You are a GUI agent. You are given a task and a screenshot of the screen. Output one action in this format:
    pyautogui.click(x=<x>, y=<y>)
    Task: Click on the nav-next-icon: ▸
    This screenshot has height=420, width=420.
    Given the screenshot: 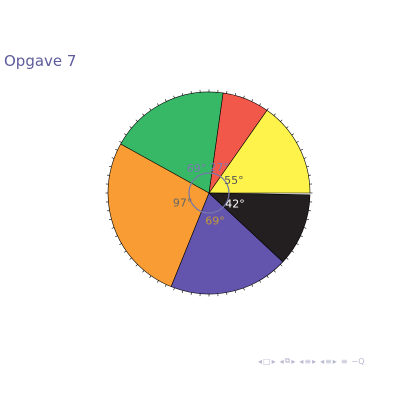 What is the action you would take?
    pyautogui.click(x=274, y=361)
    